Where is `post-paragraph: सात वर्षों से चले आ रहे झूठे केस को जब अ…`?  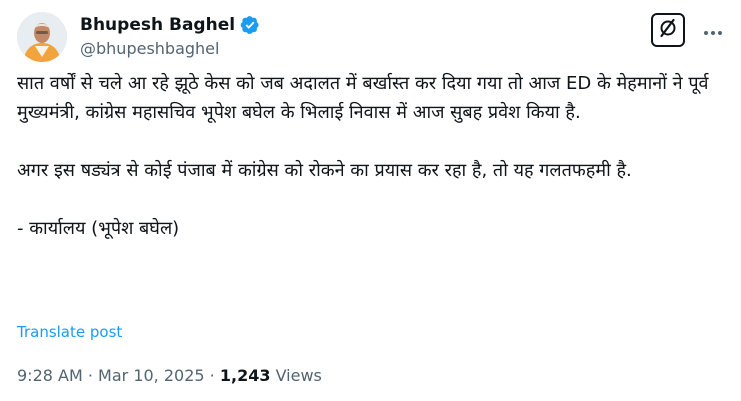
post-paragraph: सात वर्षों से चले आ रहे झूठे केस को जब अ… is located at coordinates (366, 98).